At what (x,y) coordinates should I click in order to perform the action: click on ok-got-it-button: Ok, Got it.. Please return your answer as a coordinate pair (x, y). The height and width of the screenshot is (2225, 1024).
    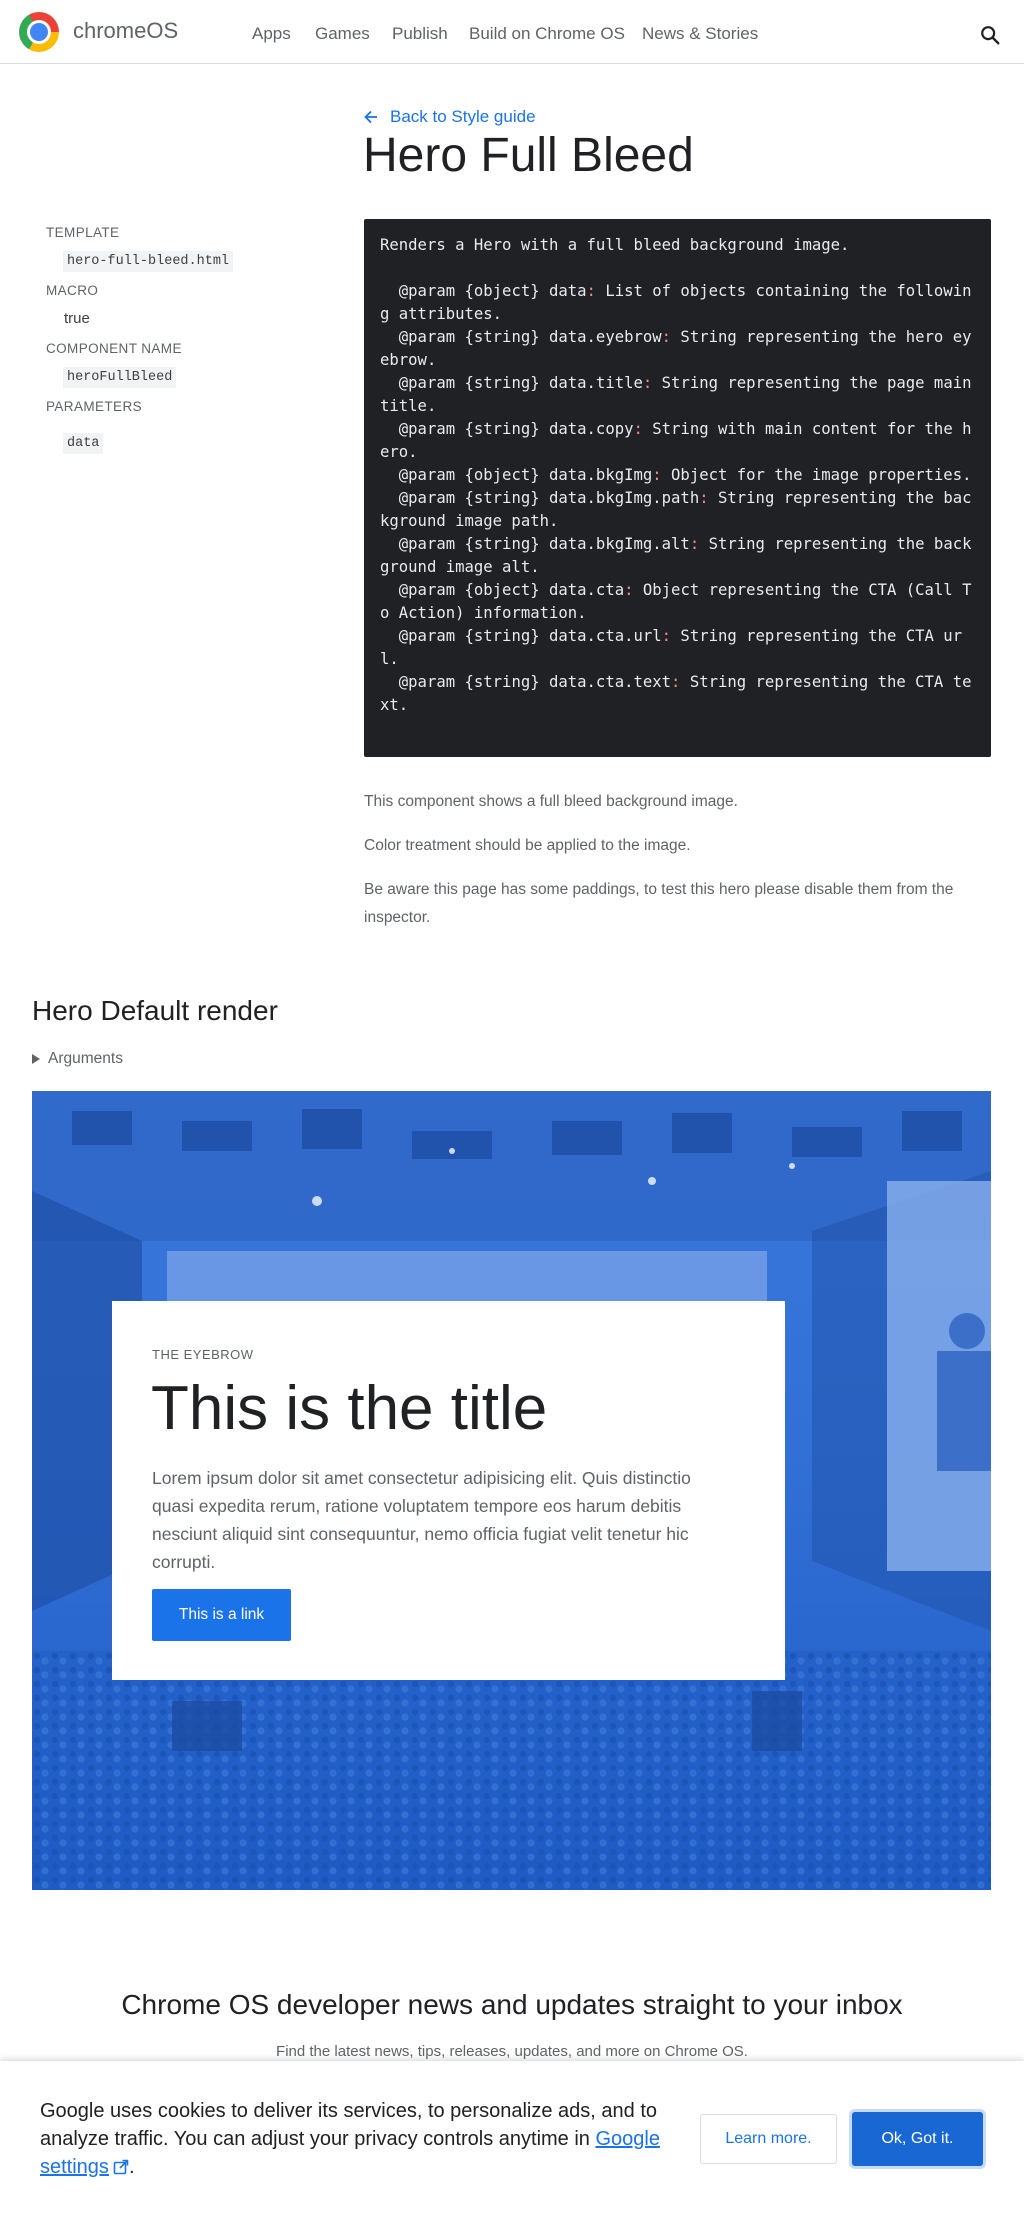
    Looking at the image, I should click on (917, 2139).